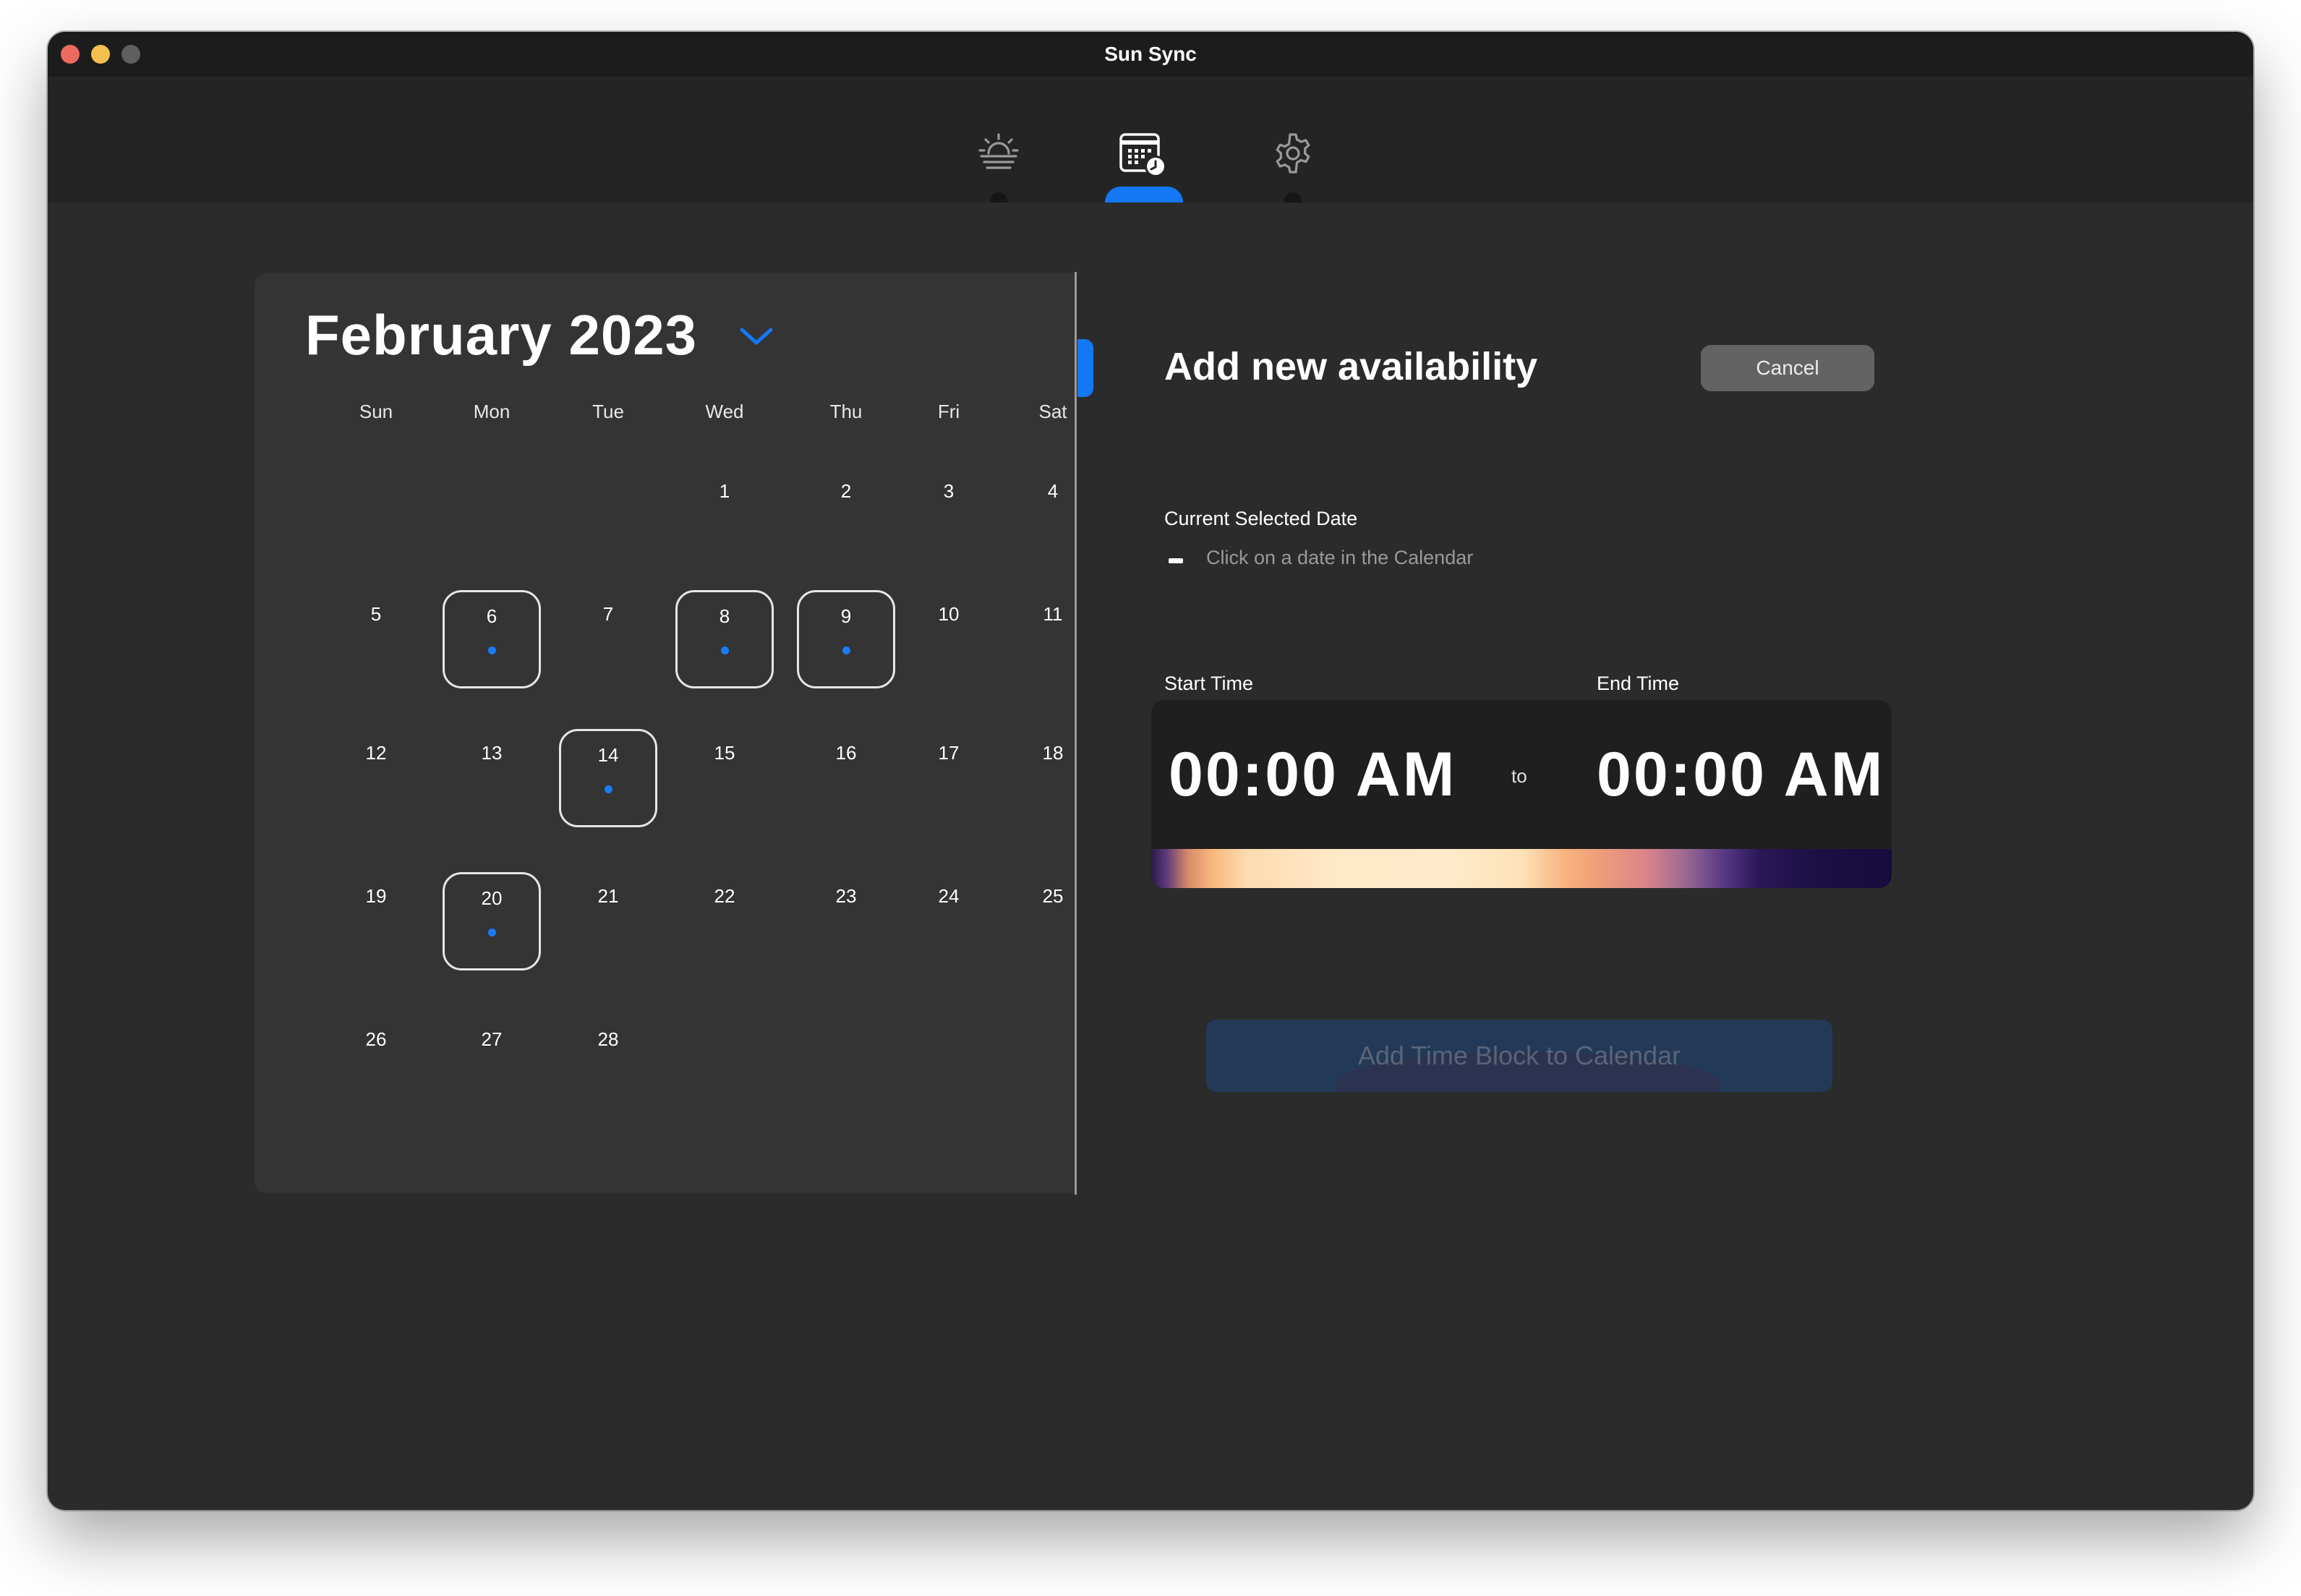 The height and width of the screenshot is (1596, 2301). Describe the element at coordinates (376, 1064) in the screenshot. I see `calendar-day: 26` at that location.